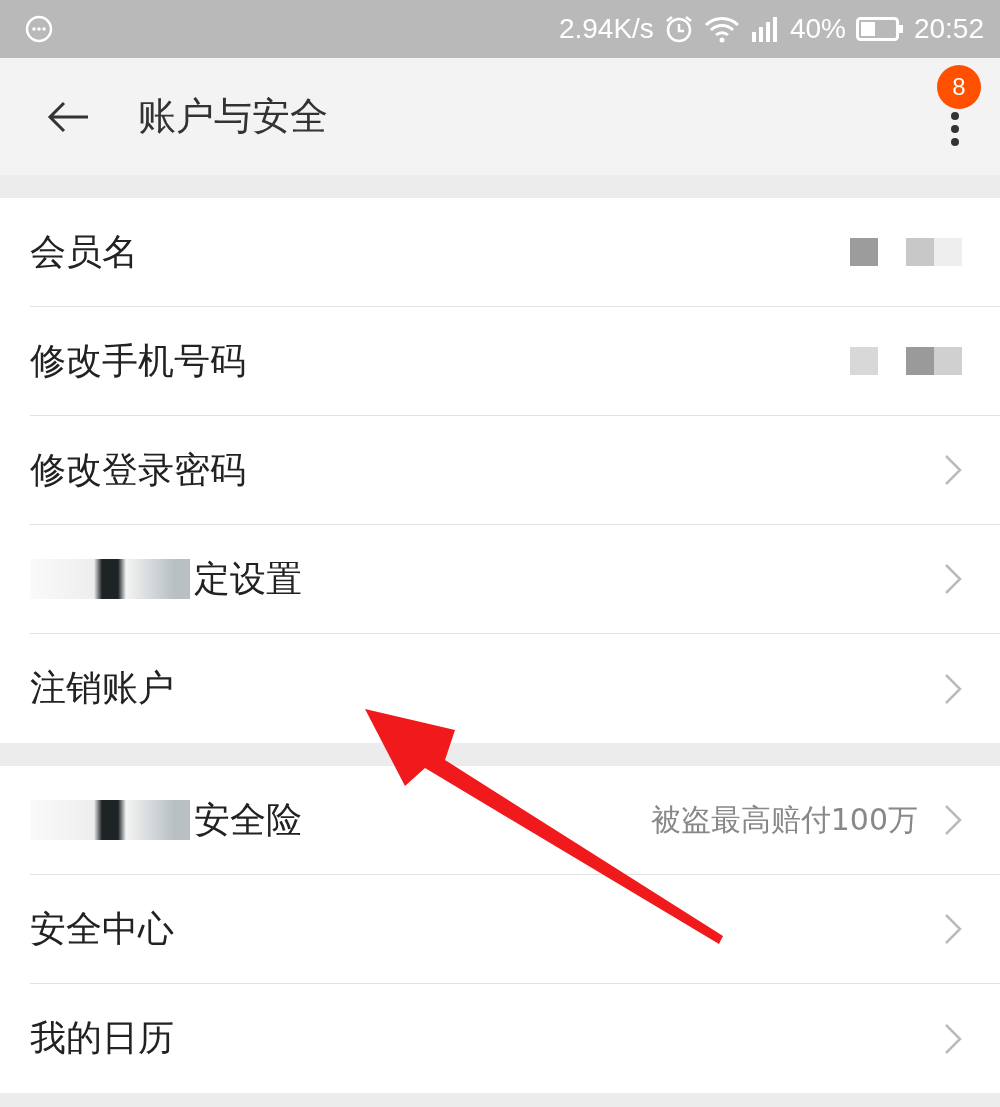 The height and width of the screenshot is (1107, 1000). What do you see at coordinates (879, 29) in the screenshot?
I see `battery-icon` at bounding box center [879, 29].